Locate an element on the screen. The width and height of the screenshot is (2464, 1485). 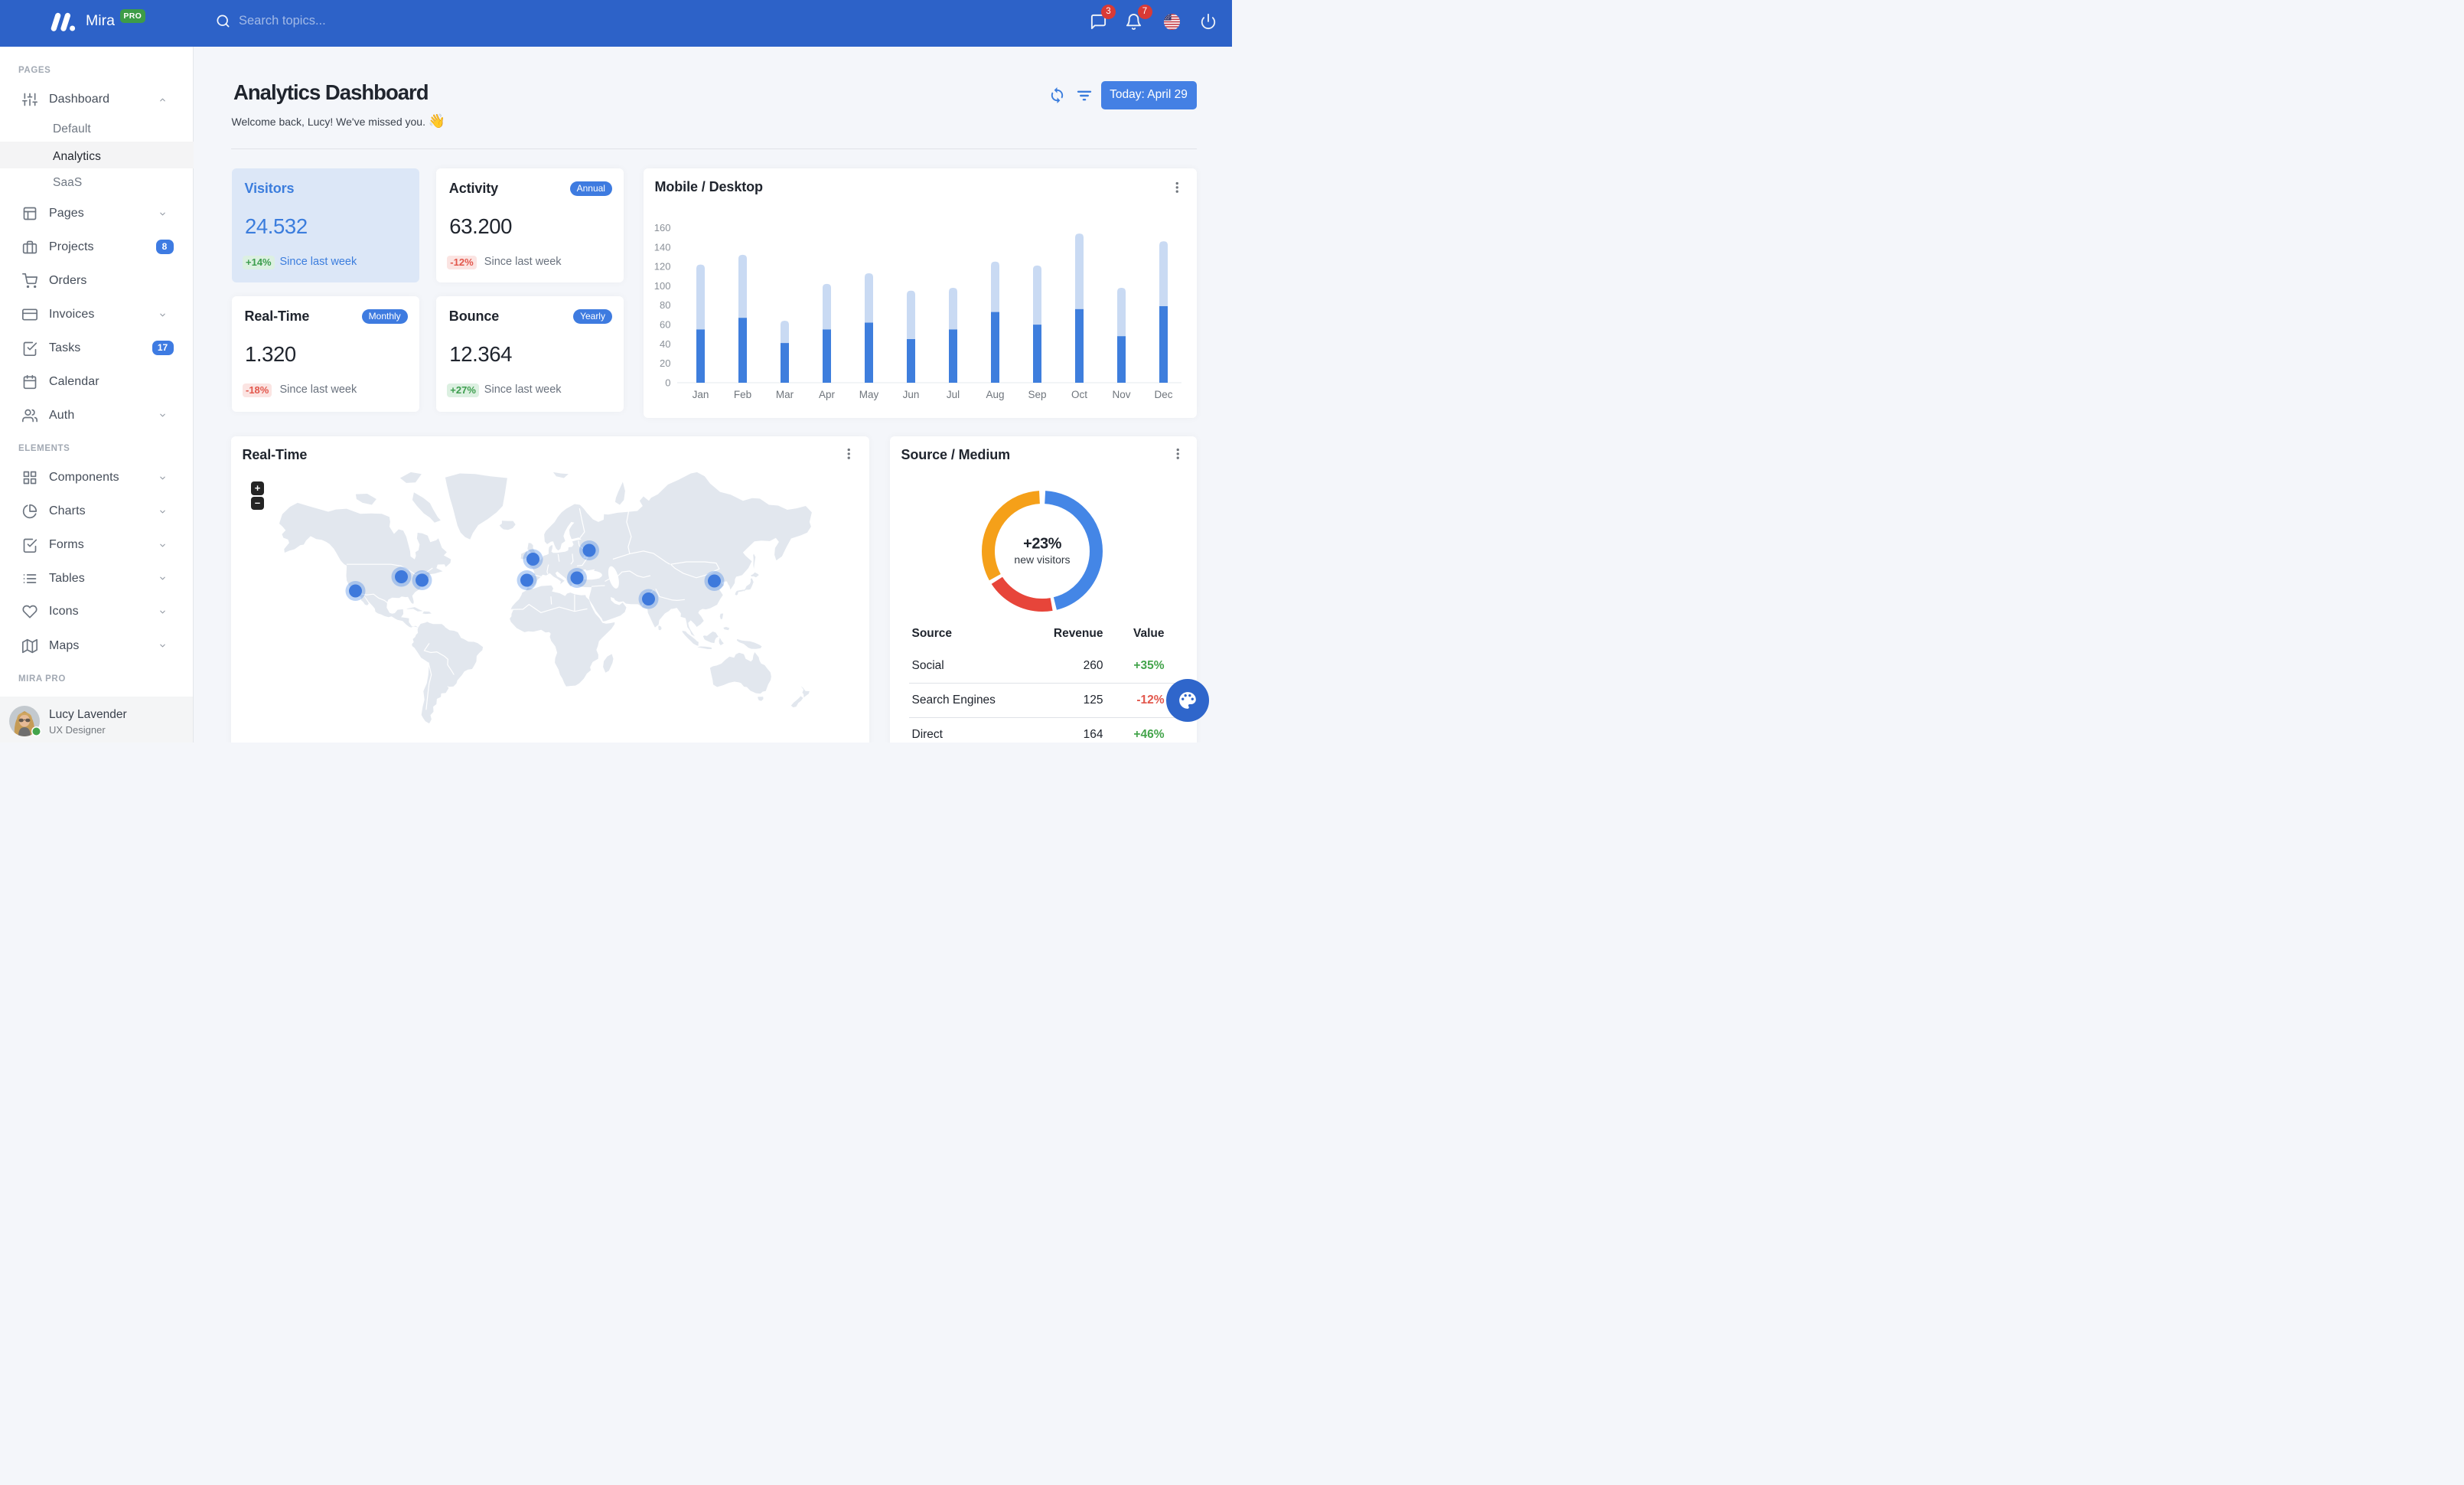
svg-text: Mar is located at coordinates (785, 394).